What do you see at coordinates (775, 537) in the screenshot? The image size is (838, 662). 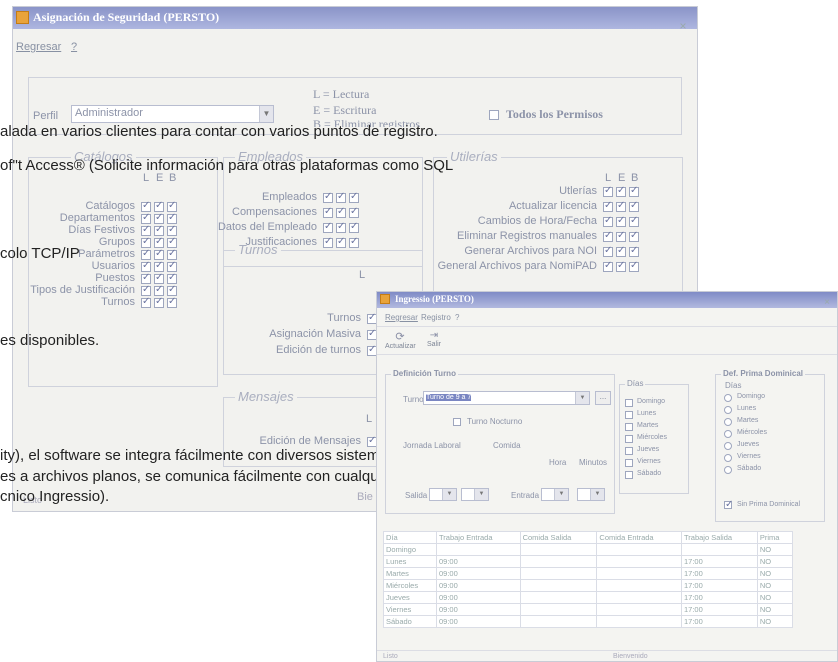 I see `table-header-cell: Prima` at bounding box center [775, 537].